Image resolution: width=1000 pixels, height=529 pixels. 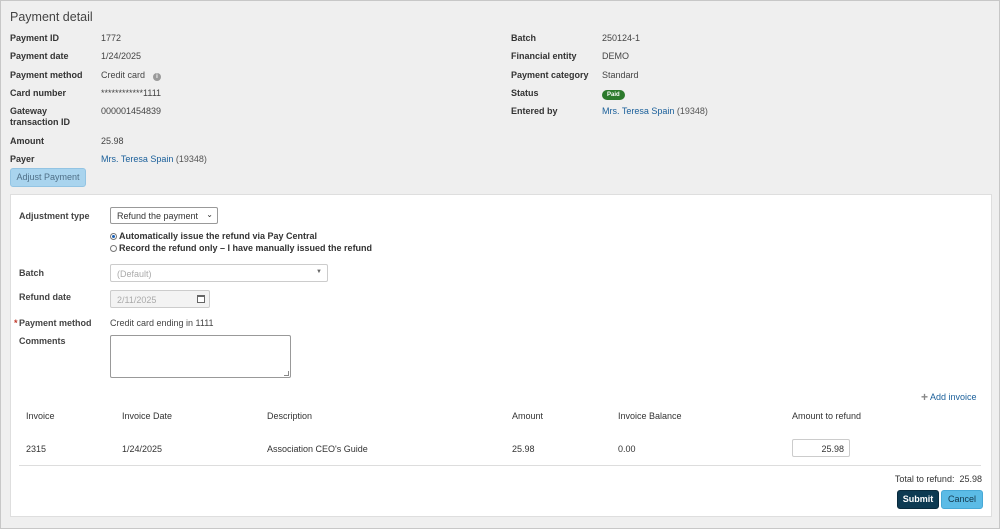 I want to click on plus-icon: +, so click(x=925, y=397).